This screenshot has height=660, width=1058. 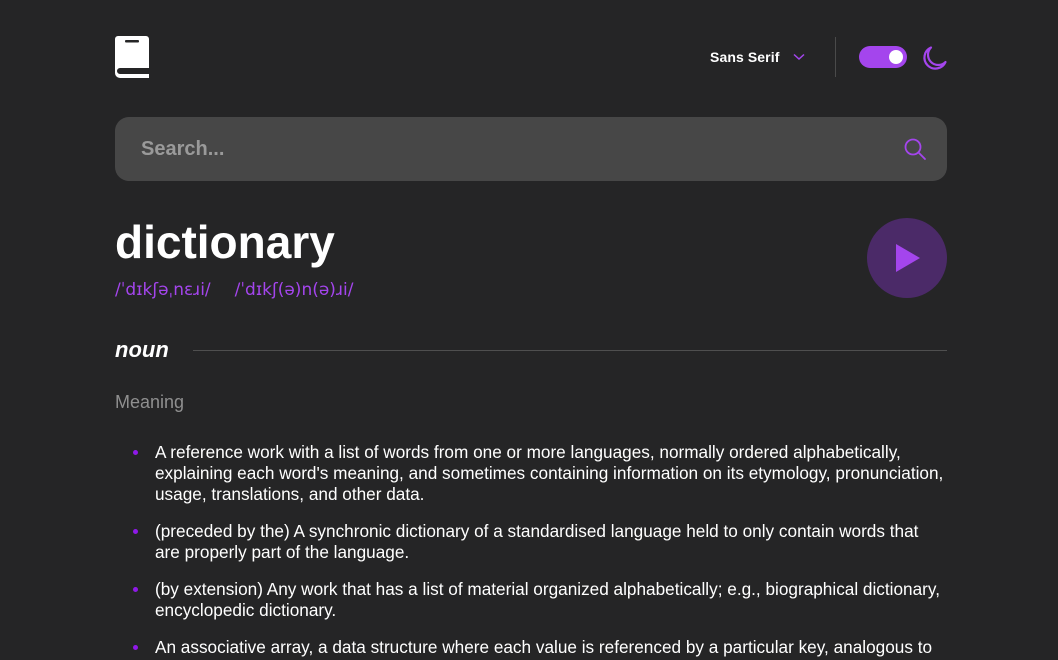 What do you see at coordinates (915, 149) in the screenshot?
I see `search-icon` at bounding box center [915, 149].